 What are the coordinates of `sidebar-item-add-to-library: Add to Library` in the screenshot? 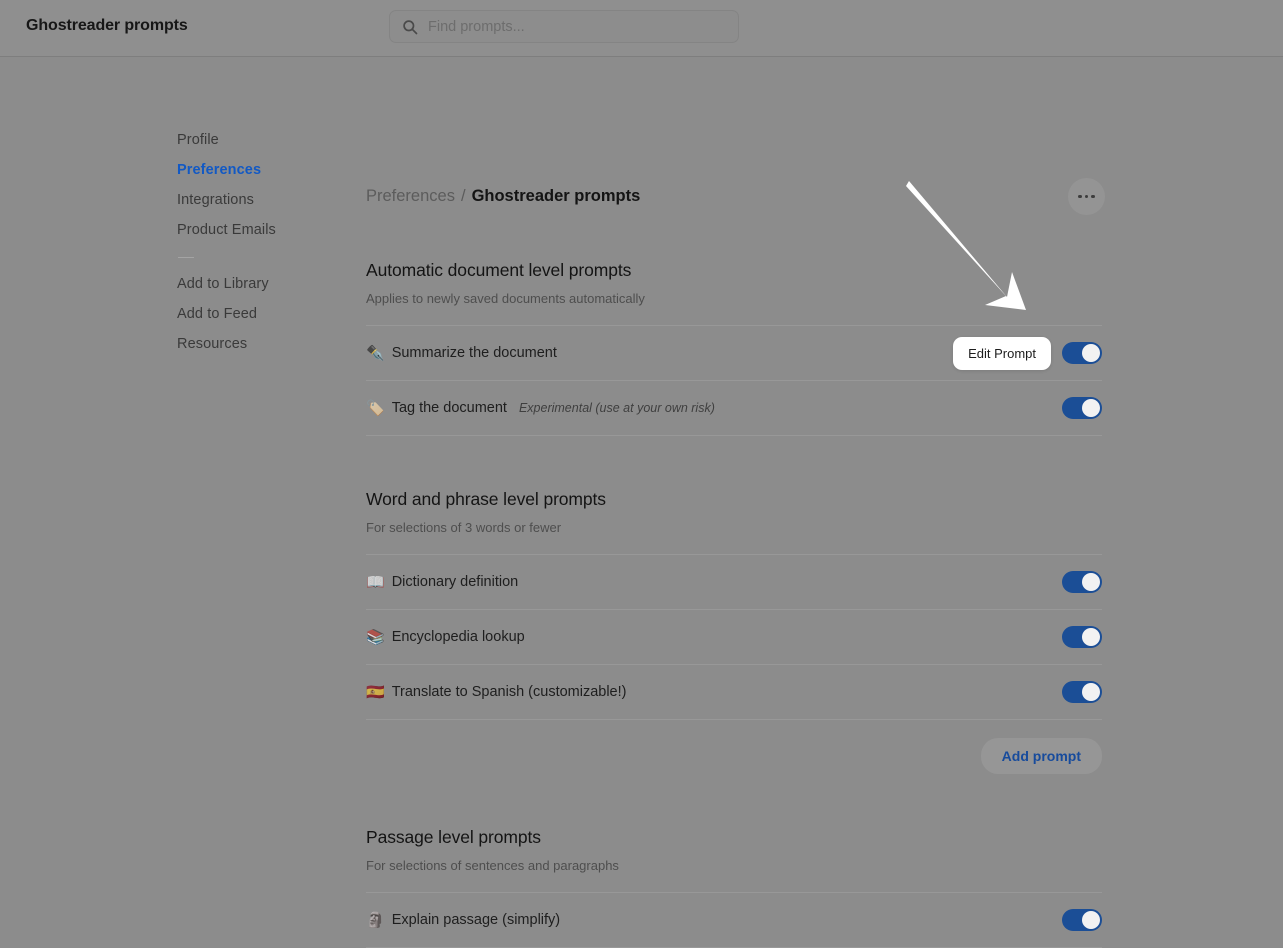 It's located at (259, 284).